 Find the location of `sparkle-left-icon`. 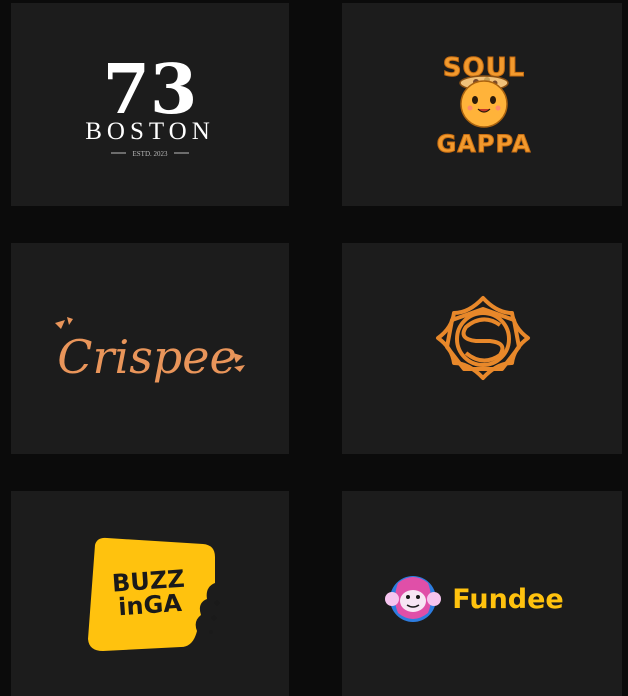

sparkle-left-icon is located at coordinates (64, 323).